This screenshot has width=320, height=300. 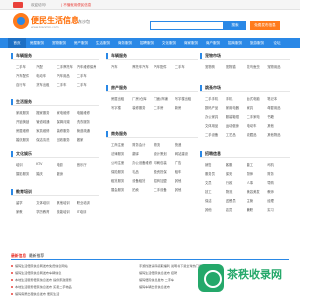 I want to click on category-link: 租赁服务, so click(x=121, y=180).